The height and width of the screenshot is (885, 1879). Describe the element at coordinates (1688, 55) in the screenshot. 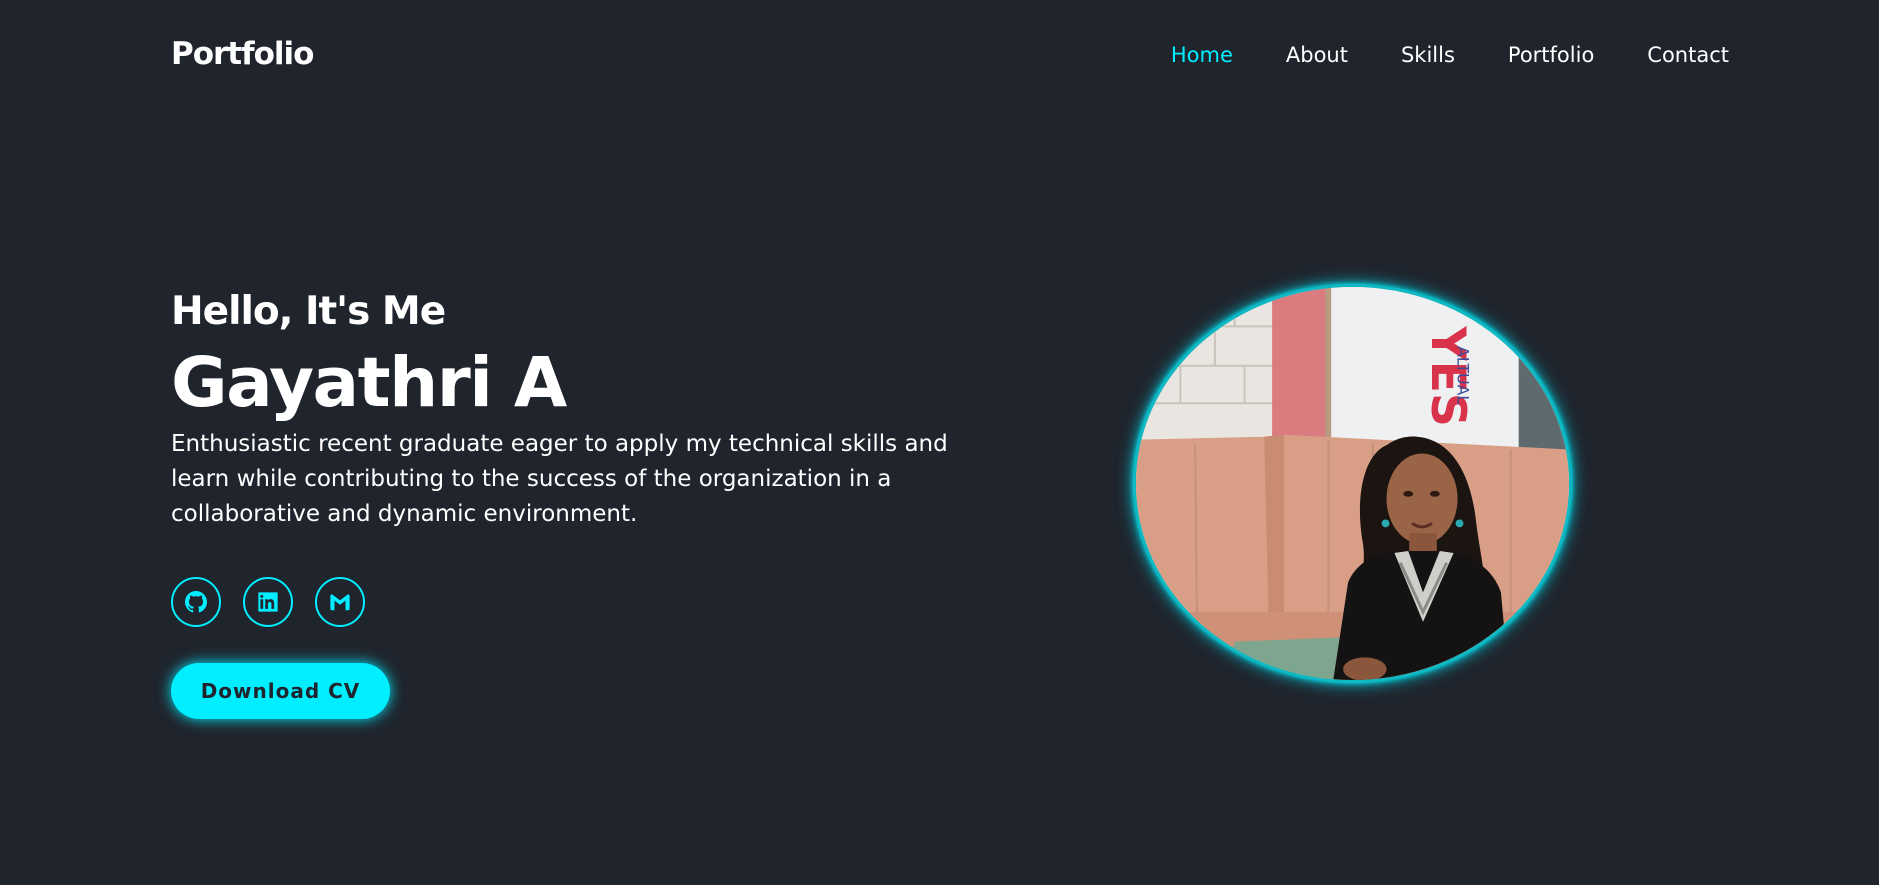

I see `nav-contact: Contact` at that location.